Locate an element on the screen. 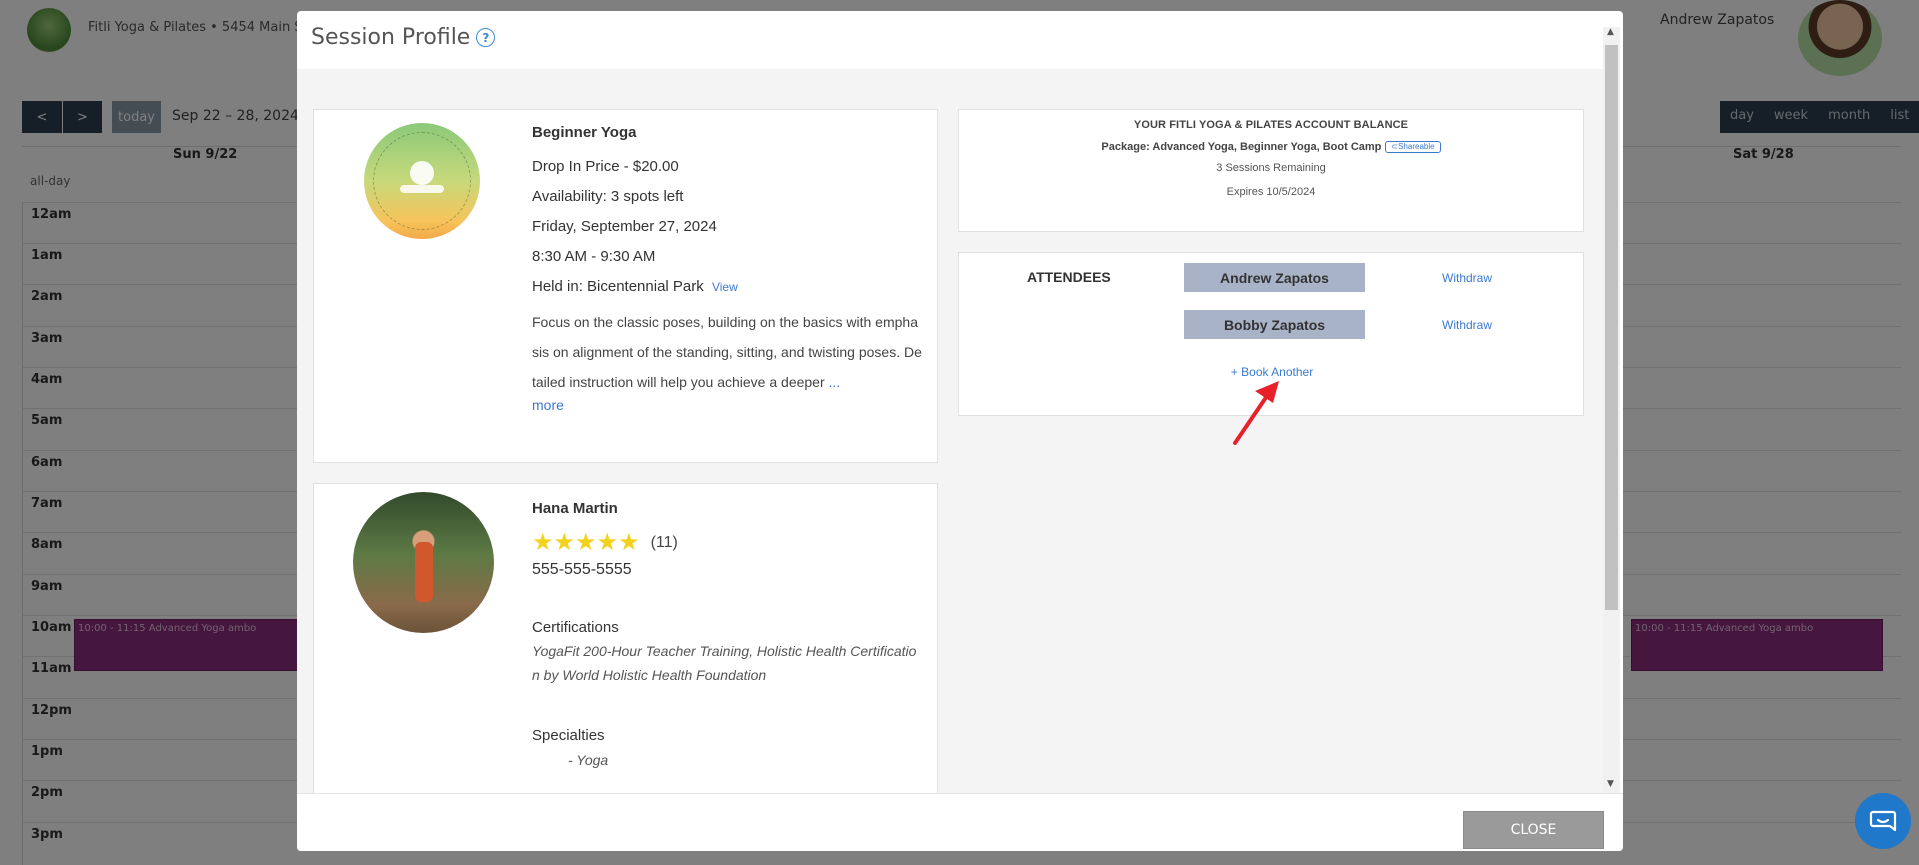 The height and width of the screenshot is (865, 1919). help-icon: ? is located at coordinates (486, 37).